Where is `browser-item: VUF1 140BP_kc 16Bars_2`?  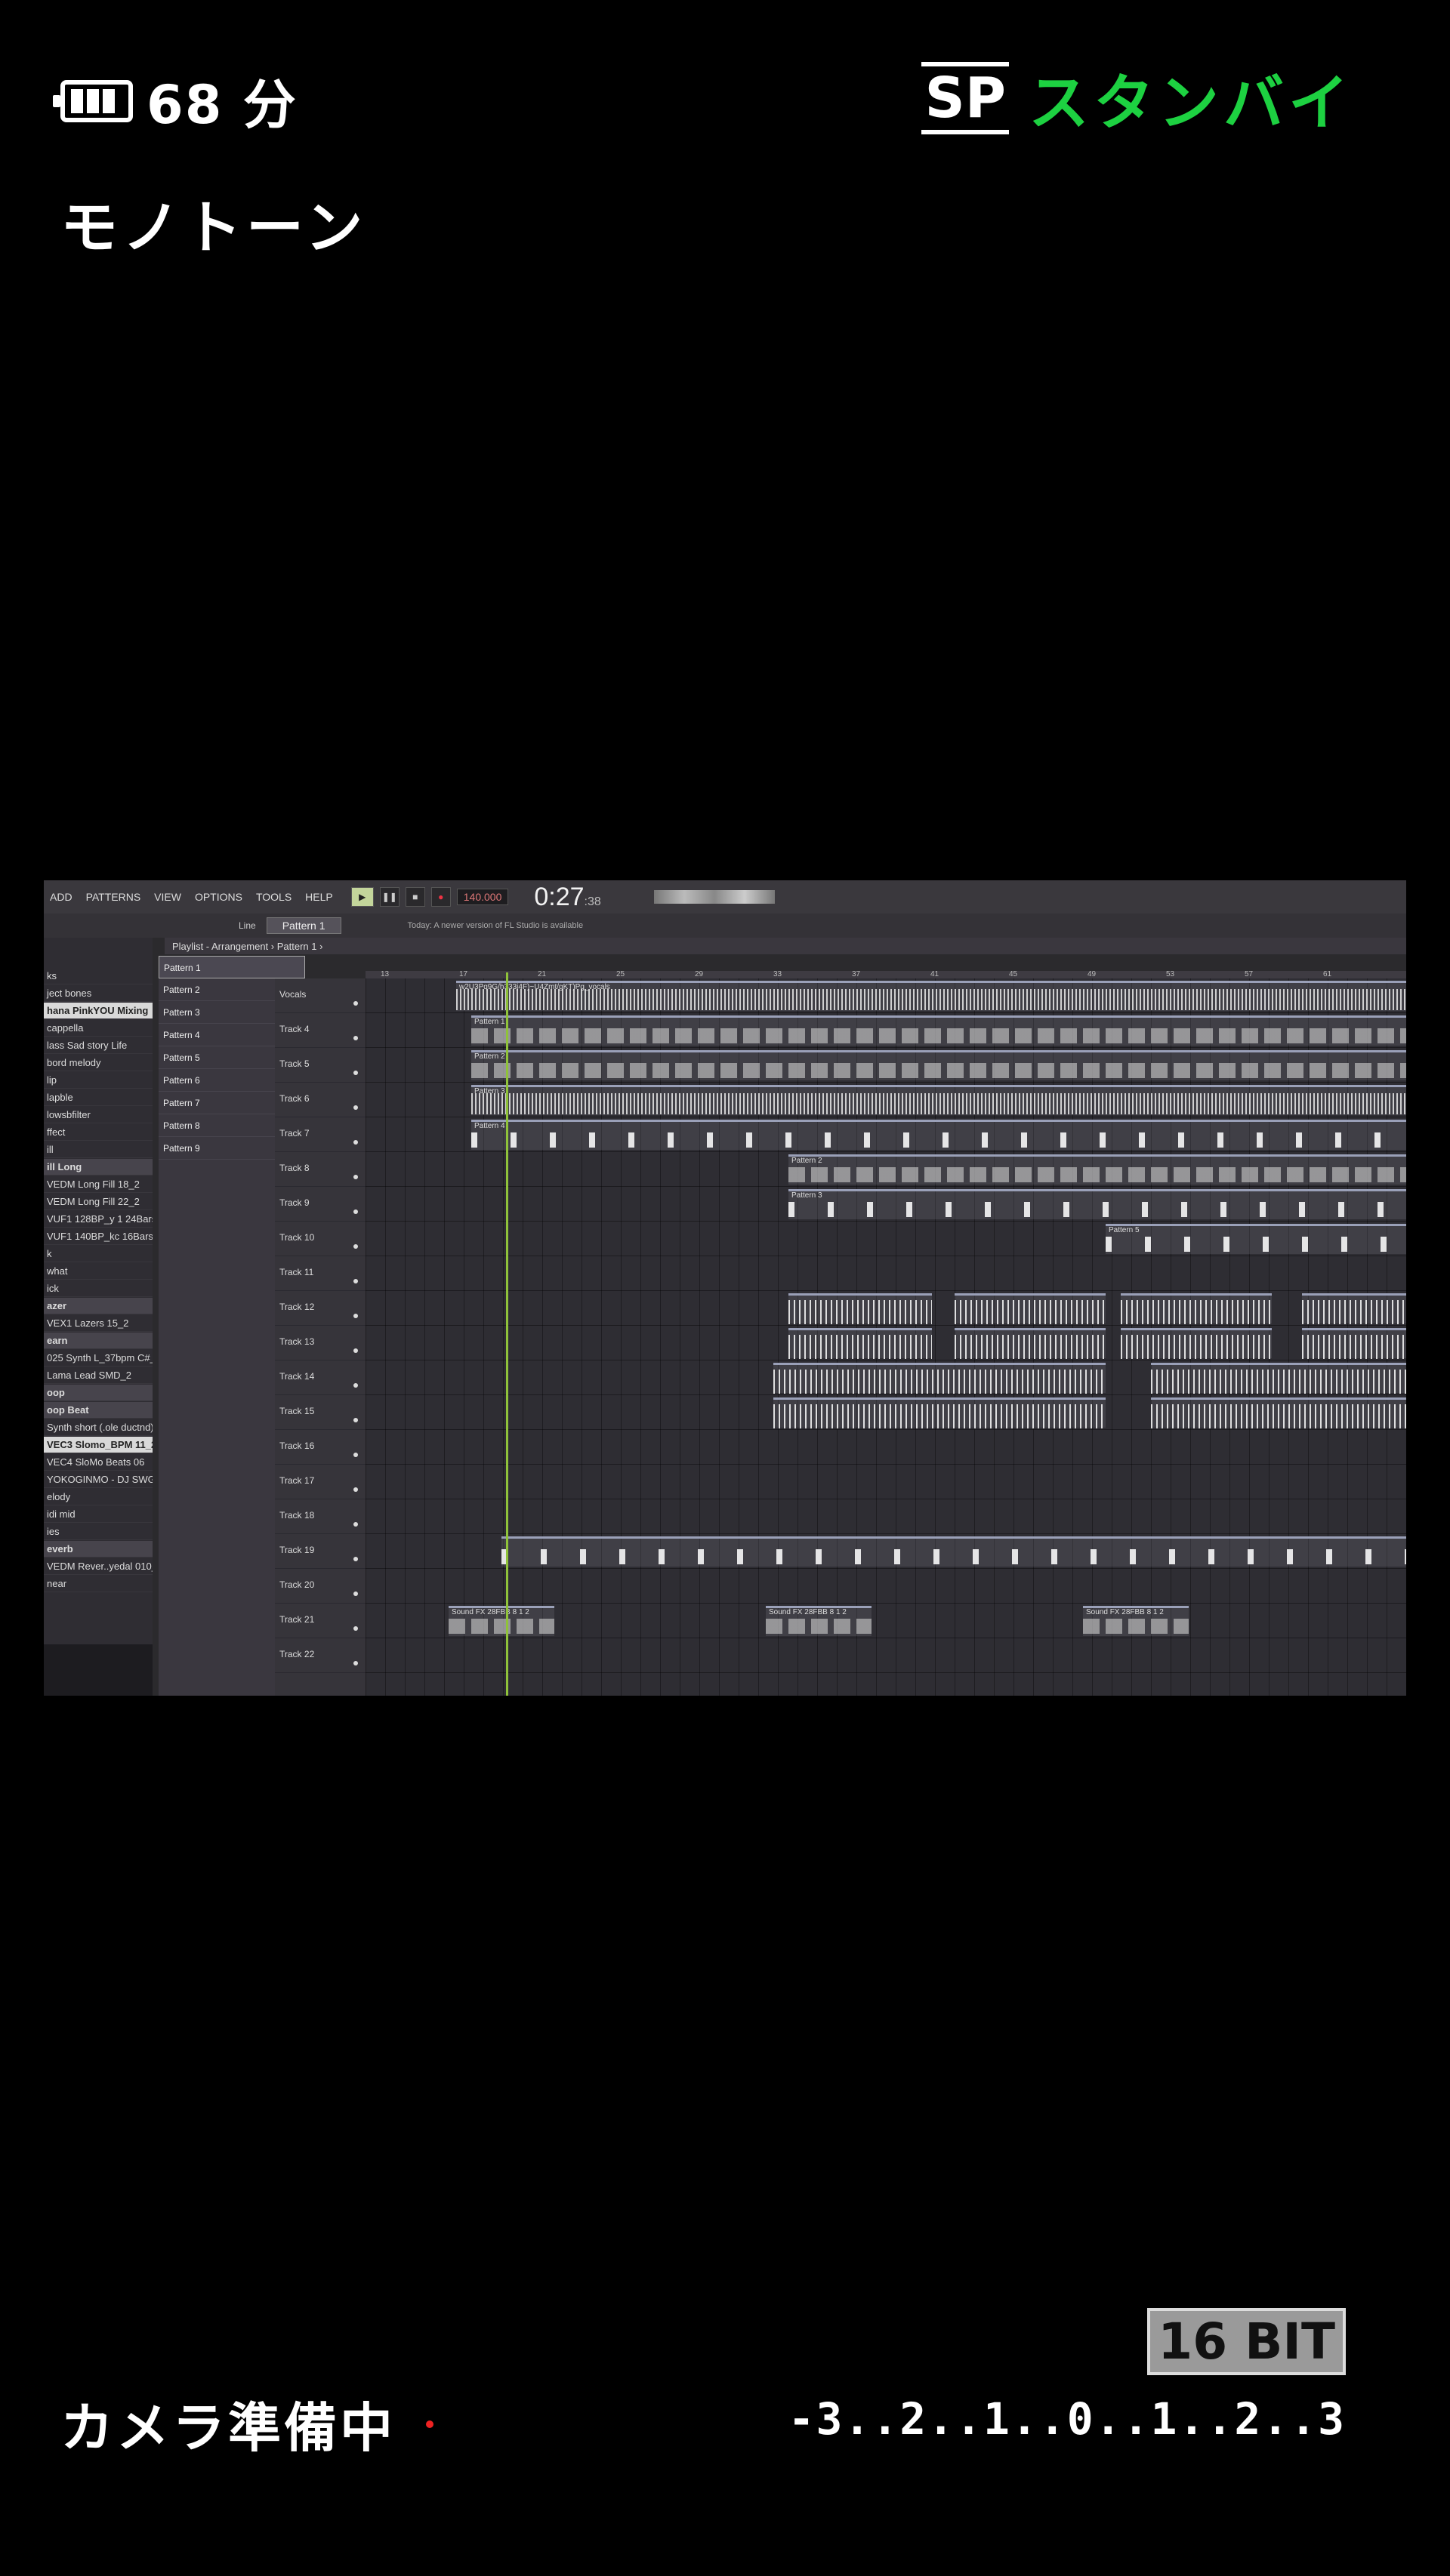 browser-item: VUF1 140BP_kc 16Bars_2 is located at coordinates (99, 1236).